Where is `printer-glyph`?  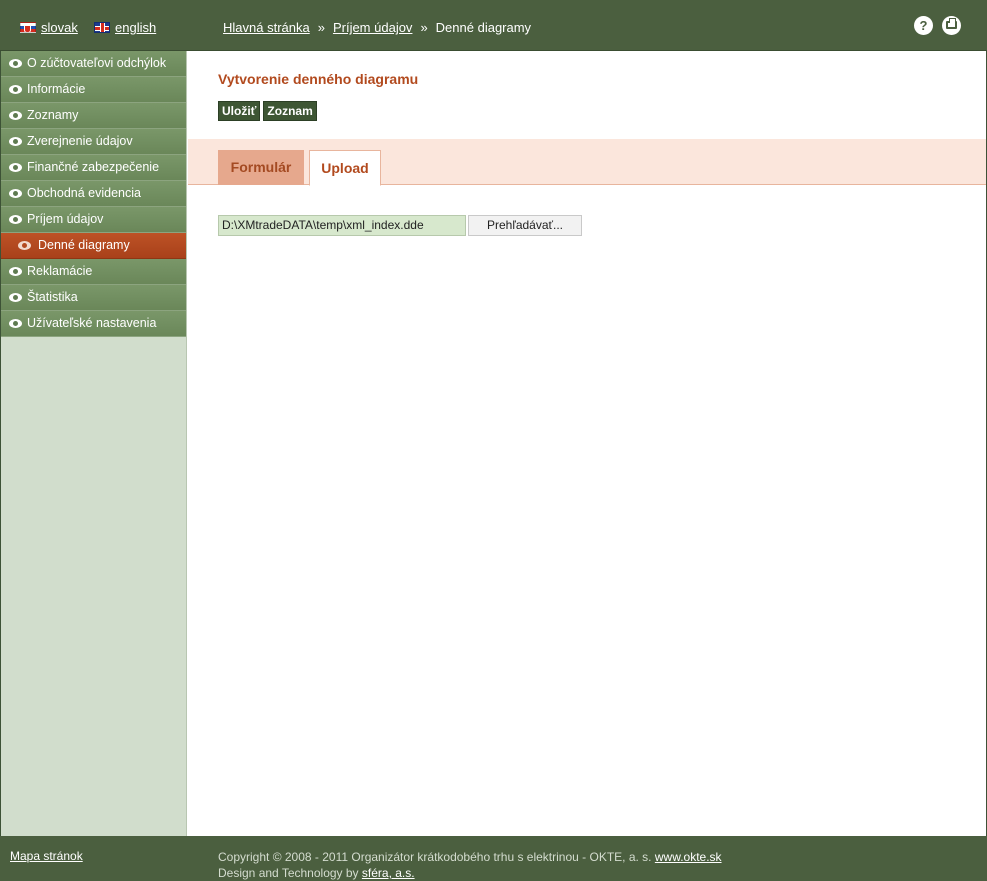 printer-glyph is located at coordinates (951, 23).